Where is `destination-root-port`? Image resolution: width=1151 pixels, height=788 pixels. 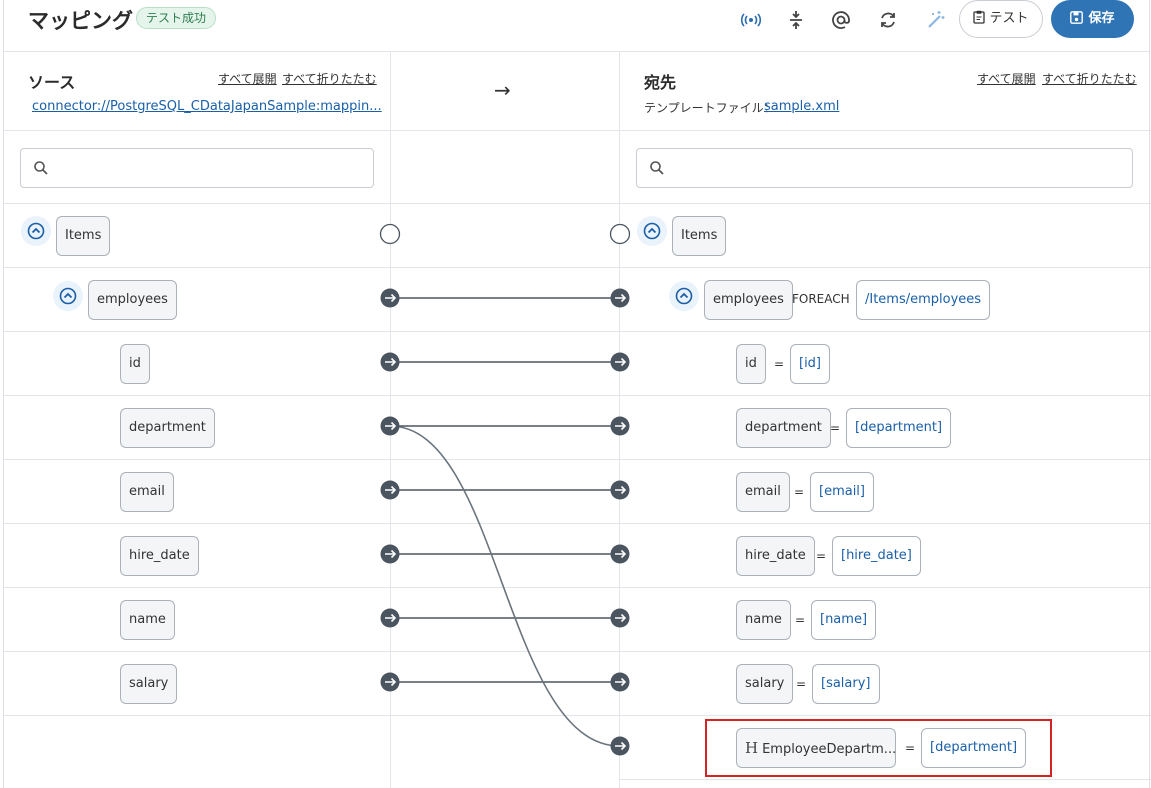 destination-root-port is located at coordinates (620, 234).